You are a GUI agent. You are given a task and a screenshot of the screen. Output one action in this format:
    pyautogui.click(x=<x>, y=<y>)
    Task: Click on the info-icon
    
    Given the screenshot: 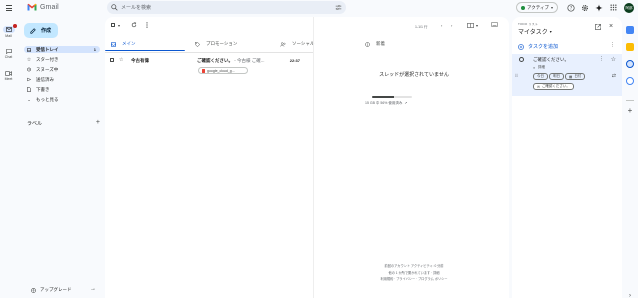 What is the action you would take?
    pyautogui.click(x=367, y=44)
    